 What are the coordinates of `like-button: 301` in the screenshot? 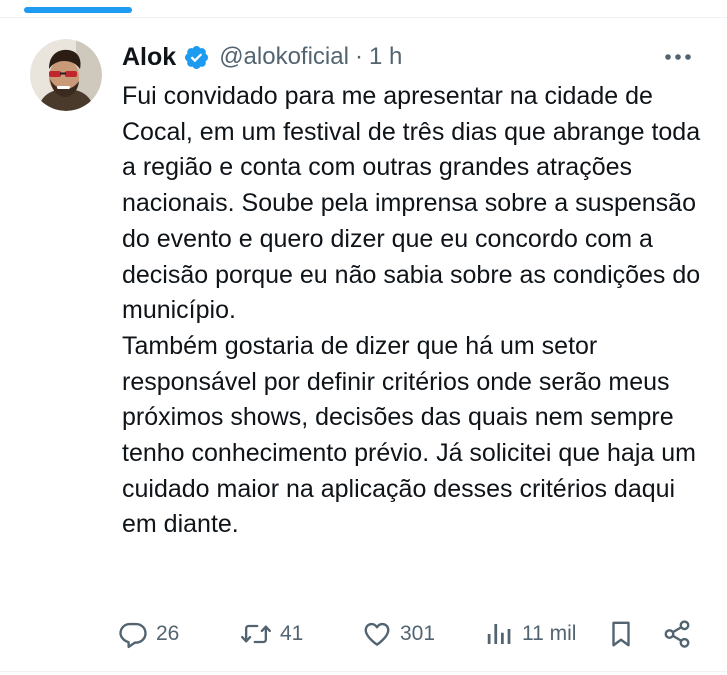 It's located at (398, 634).